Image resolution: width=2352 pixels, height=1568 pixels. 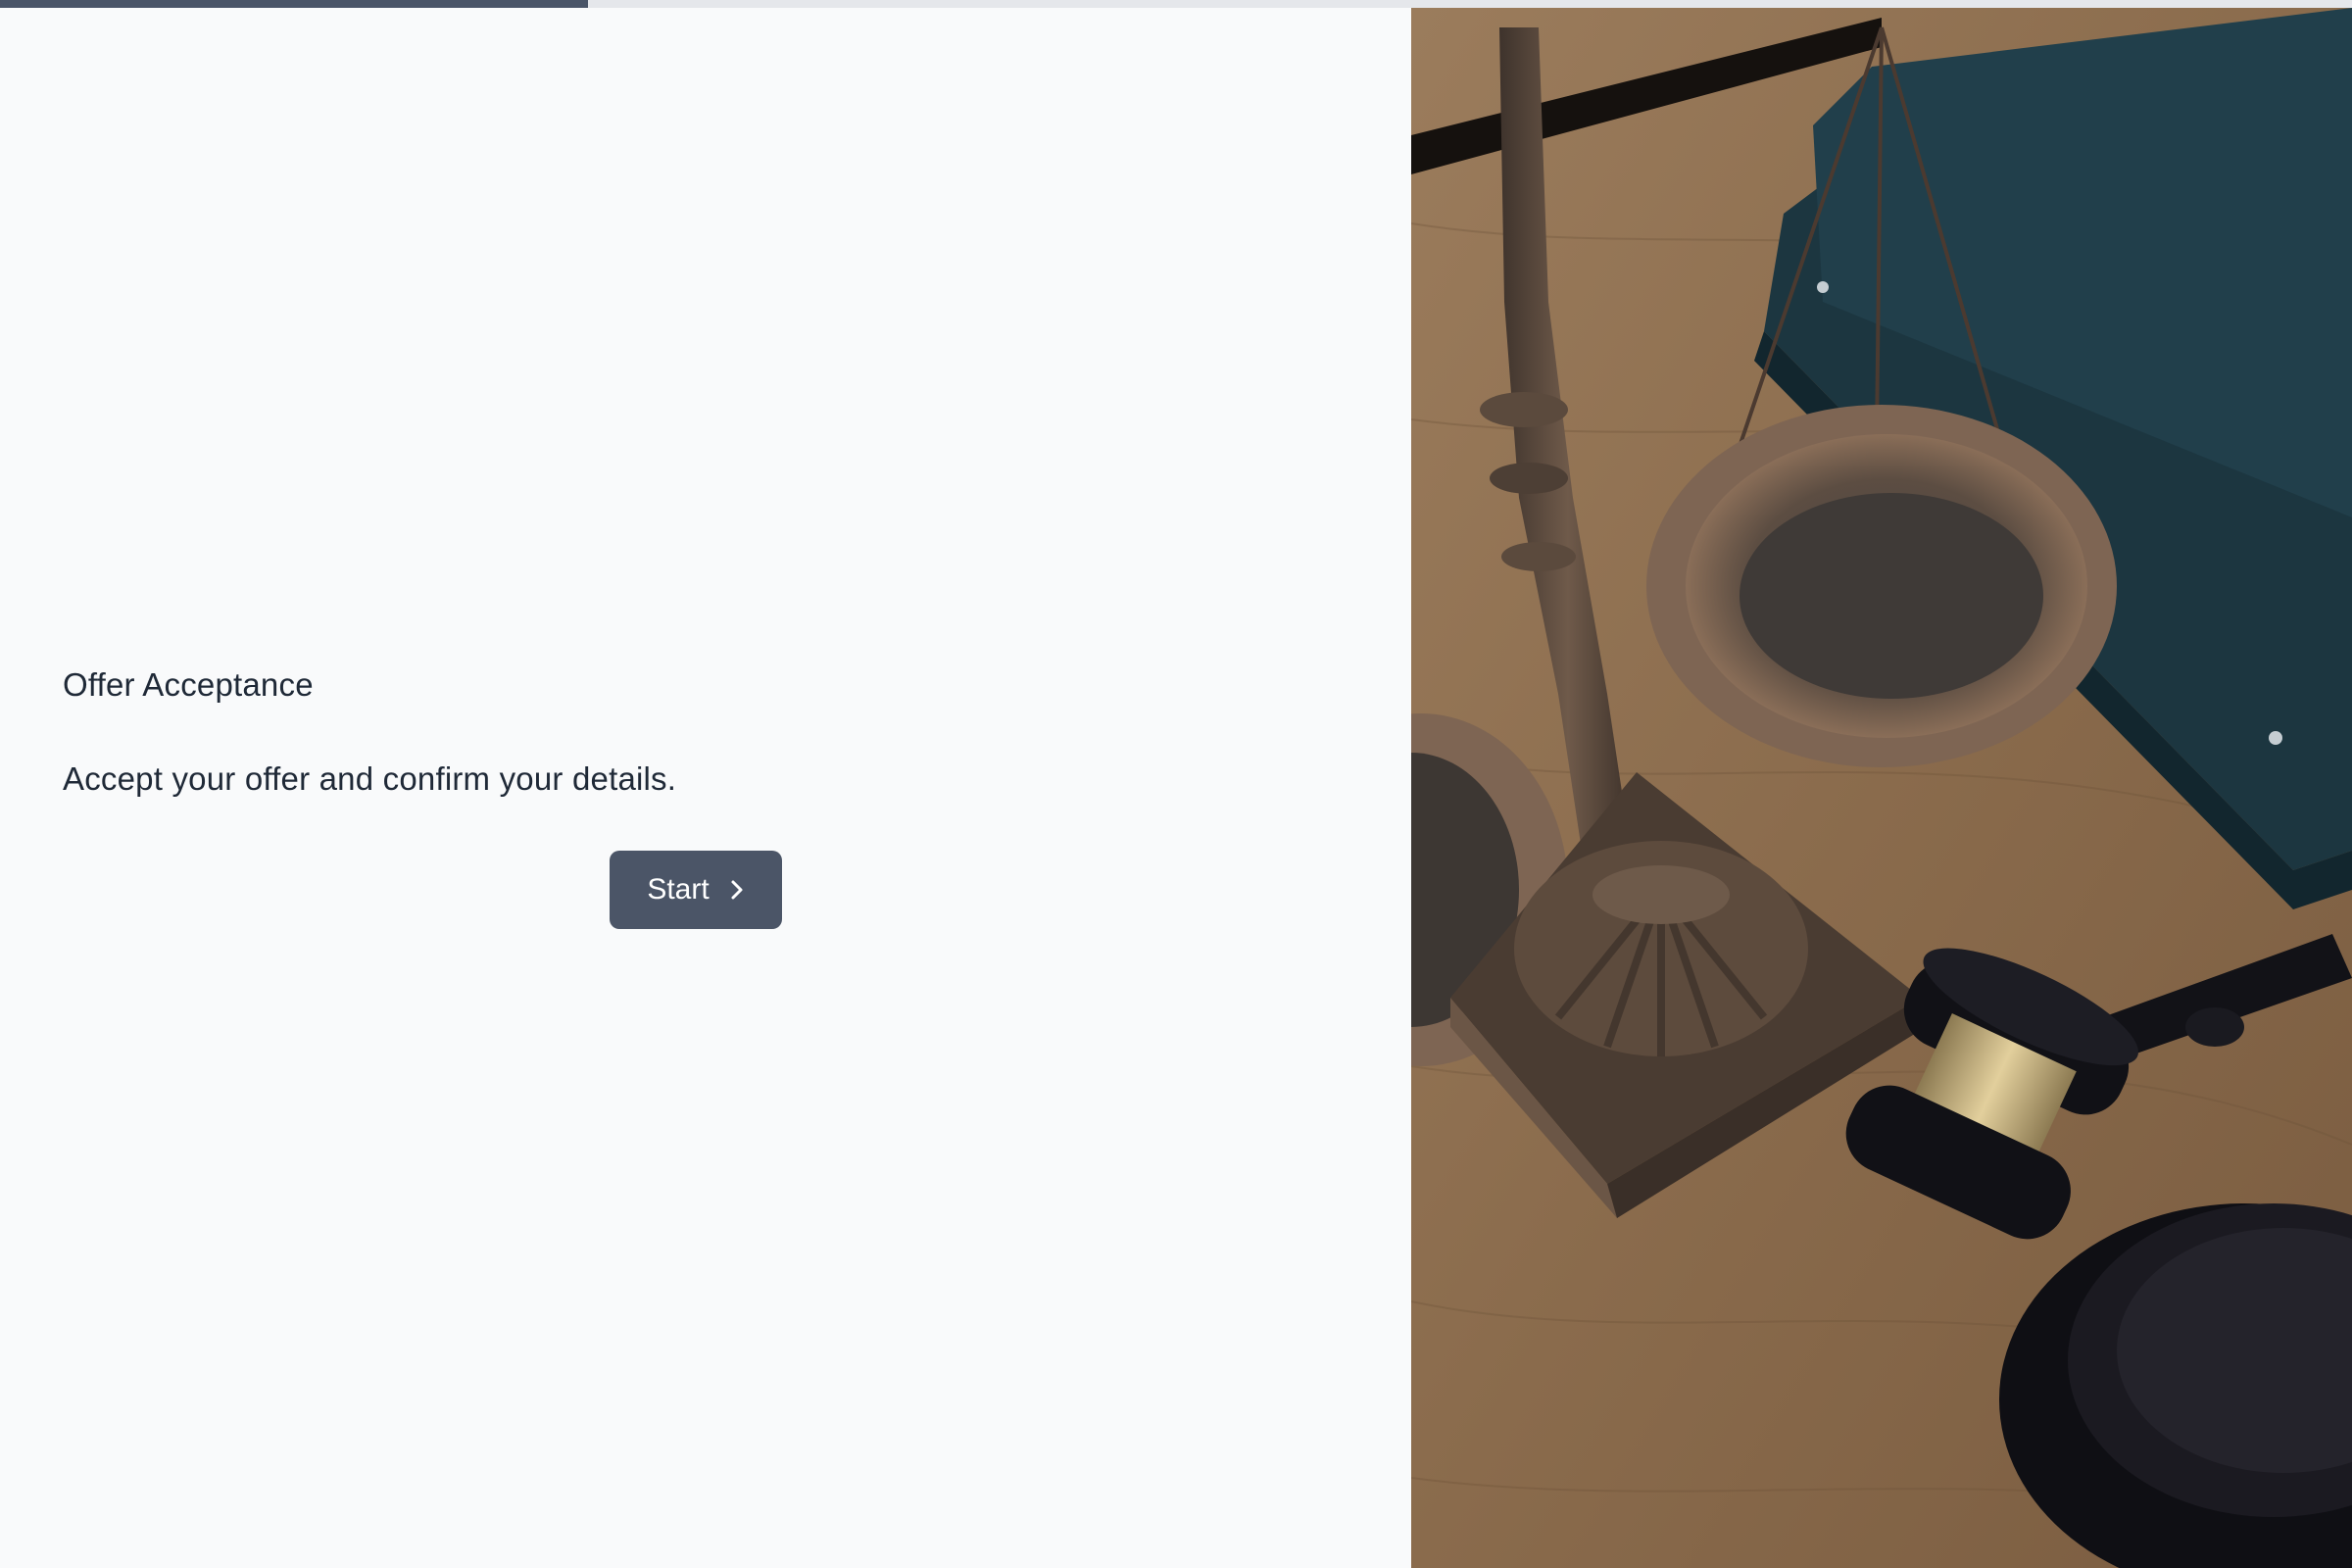 I want to click on chevron-right-icon, so click(x=737, y=890).